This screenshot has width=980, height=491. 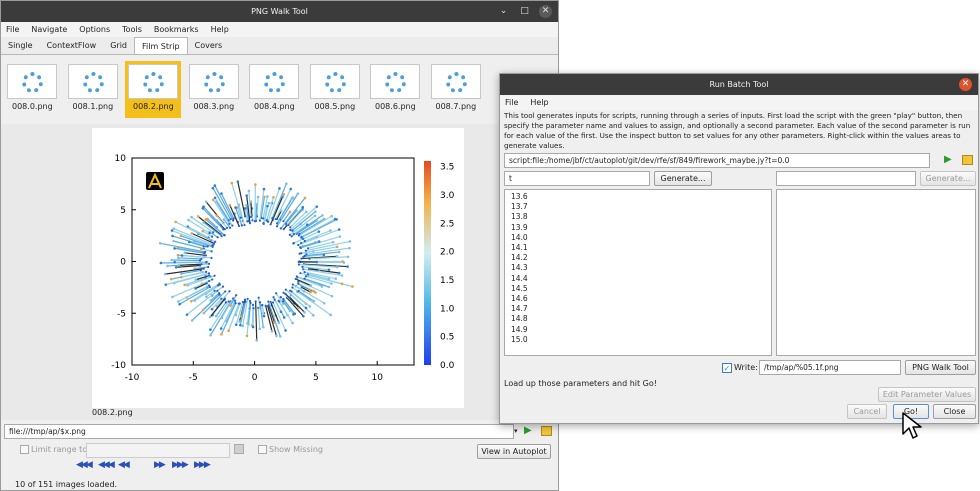 What do you see at coordinates (727, 368) in the screenshot?
I see `write-checkbox: ✓` at bounding box center [727, 368].